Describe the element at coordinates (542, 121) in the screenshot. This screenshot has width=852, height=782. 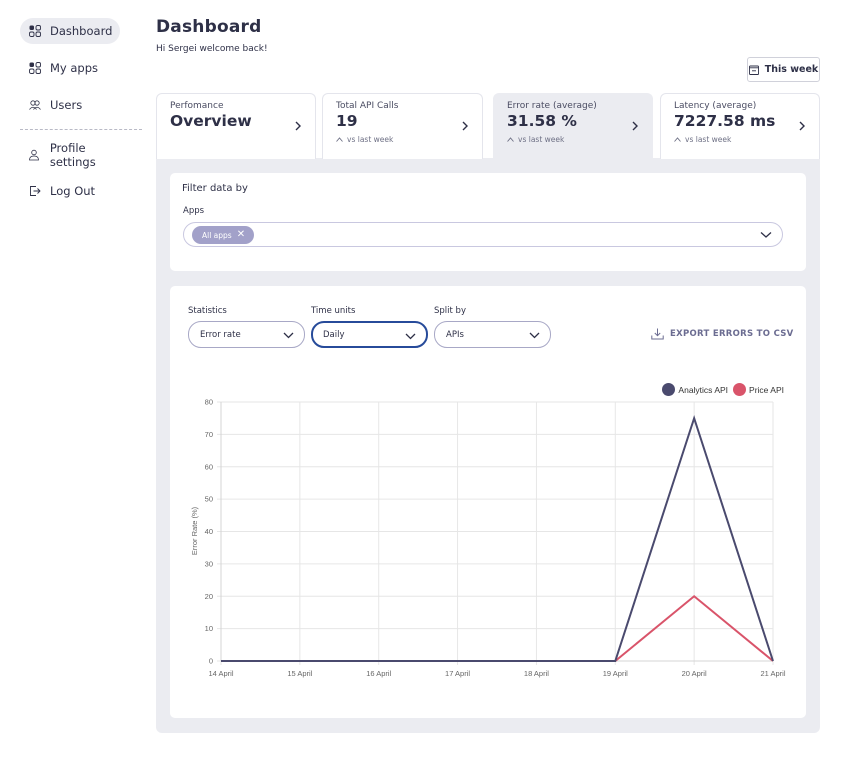
I see `card-value: 31.58 %` at that location.